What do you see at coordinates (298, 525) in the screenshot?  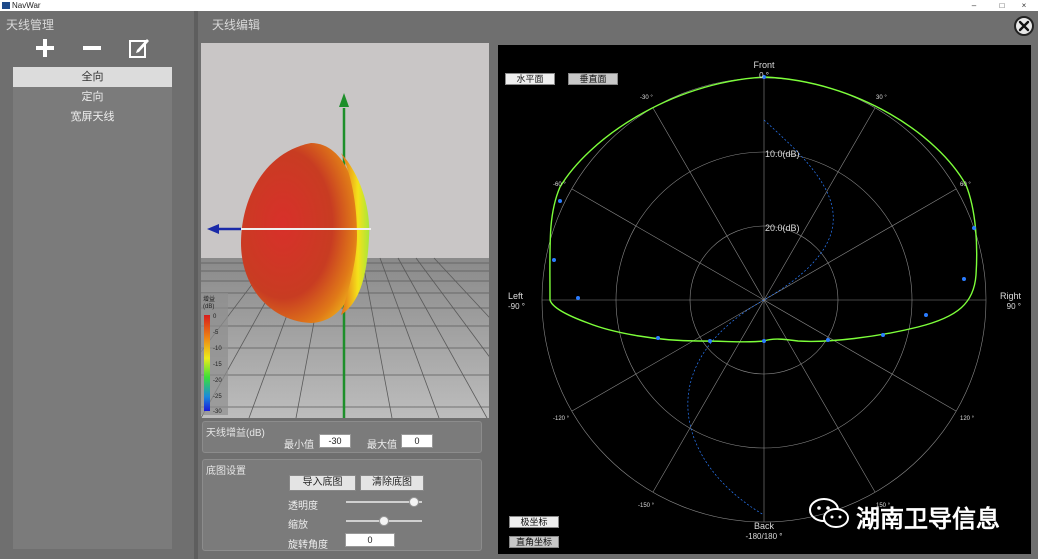 I see `zoom-label: 缩放` at bounding box center [298, 525].